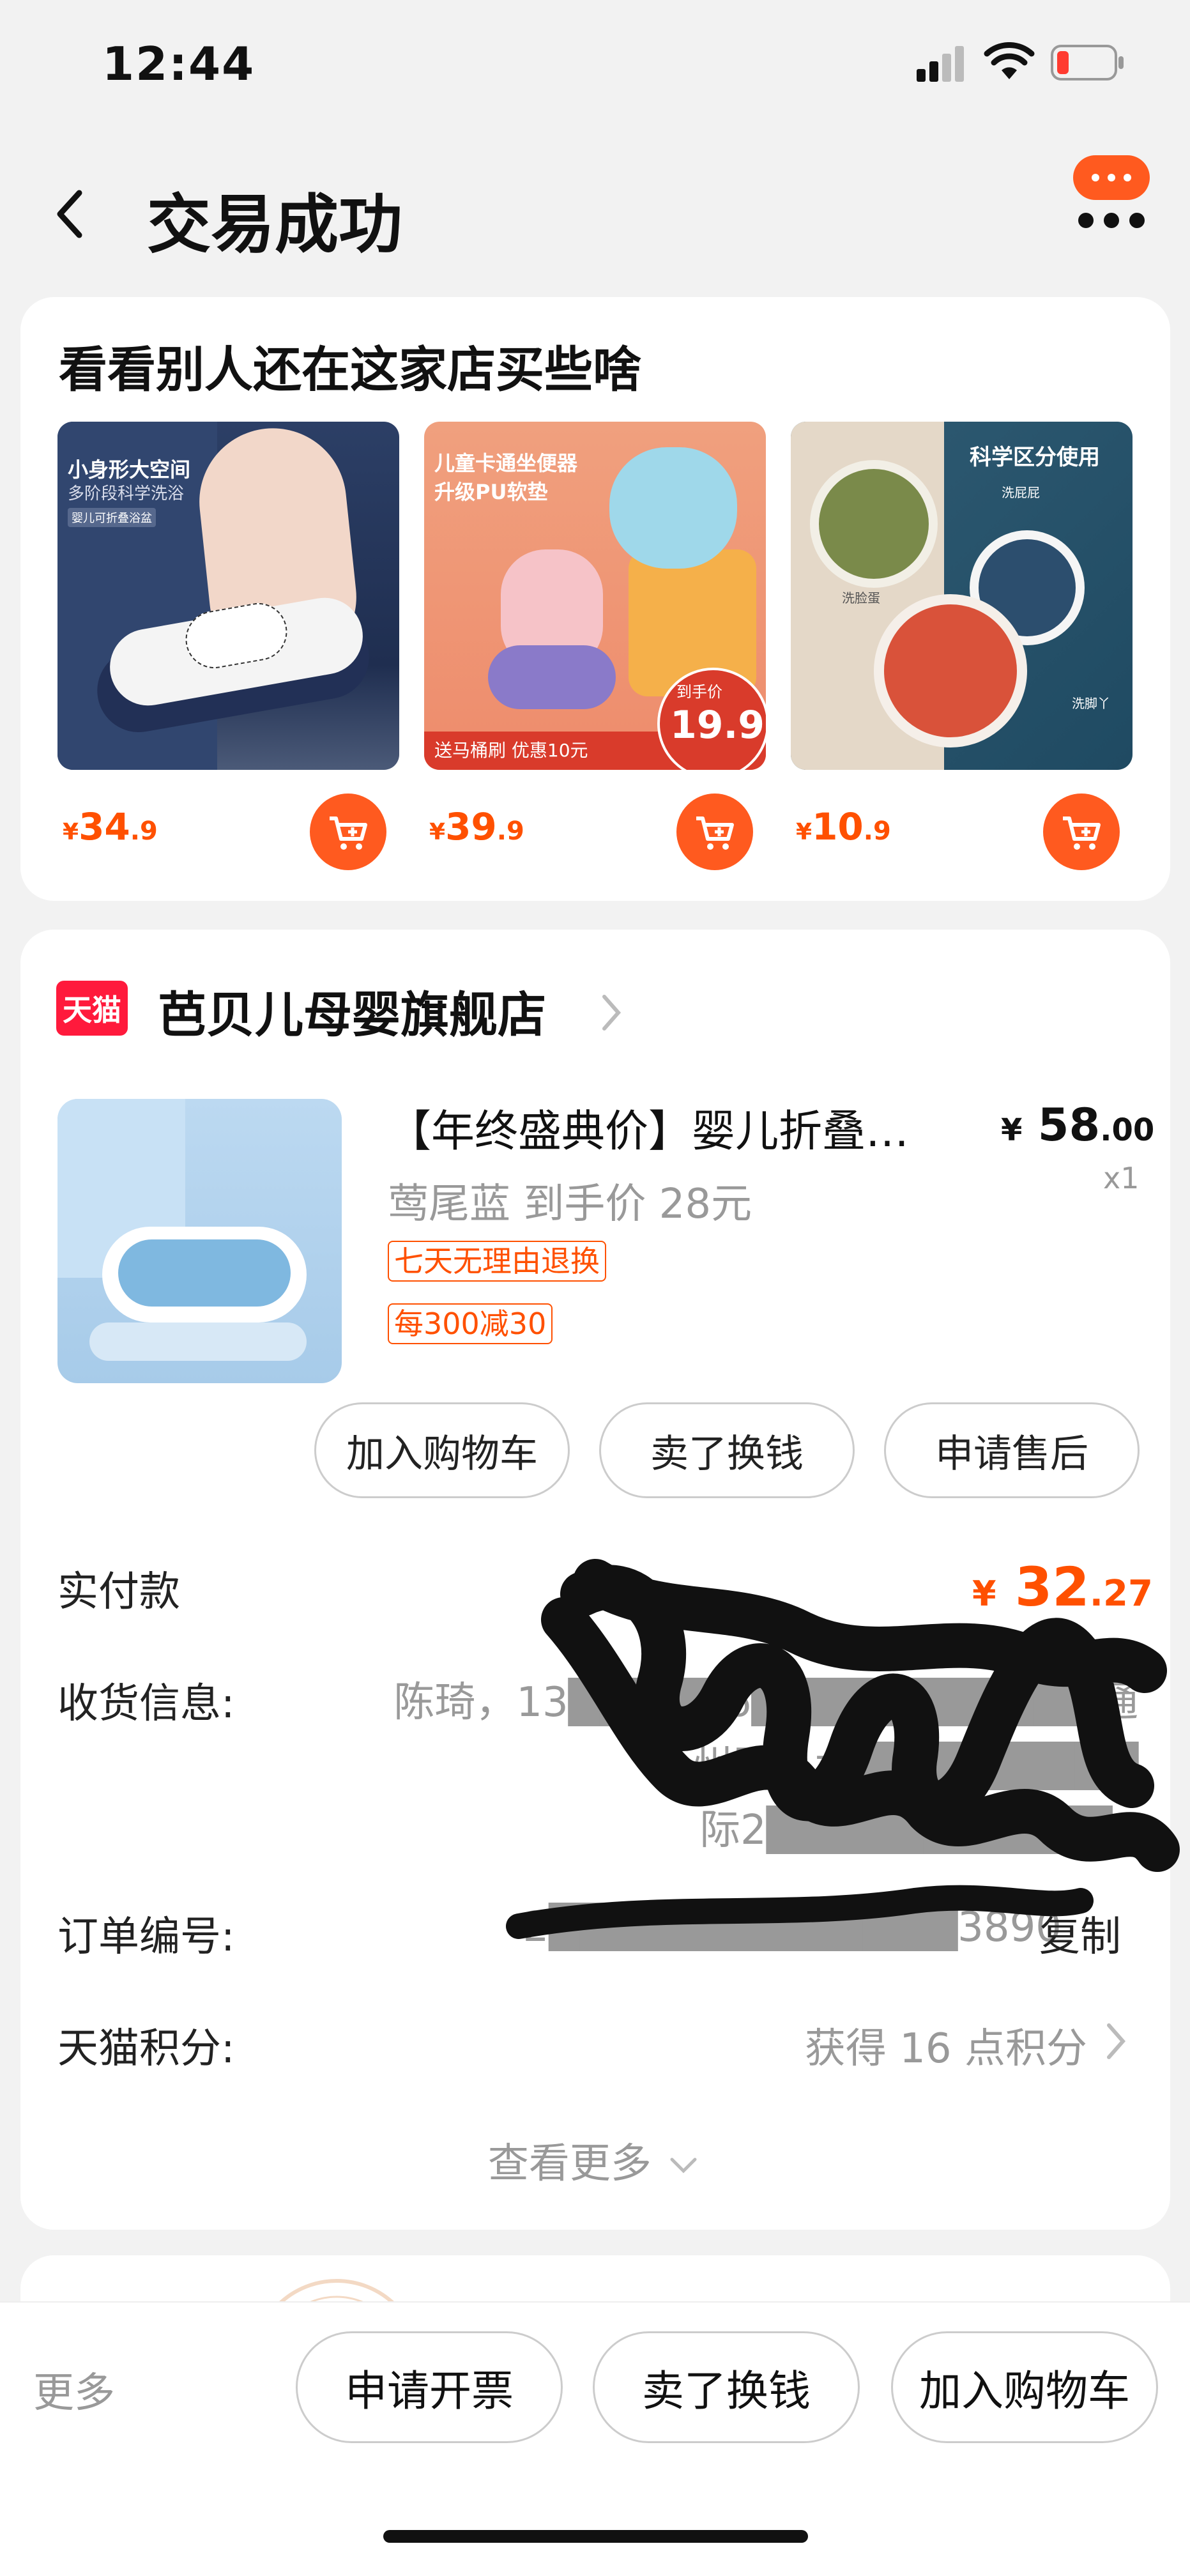 Image resolution: width=1190 pixels, height=2576 pixels. What do you see at coordinates (70, 214) in the screenshot?
I see `back-arrow-icon` at bounding box center [70, 214].